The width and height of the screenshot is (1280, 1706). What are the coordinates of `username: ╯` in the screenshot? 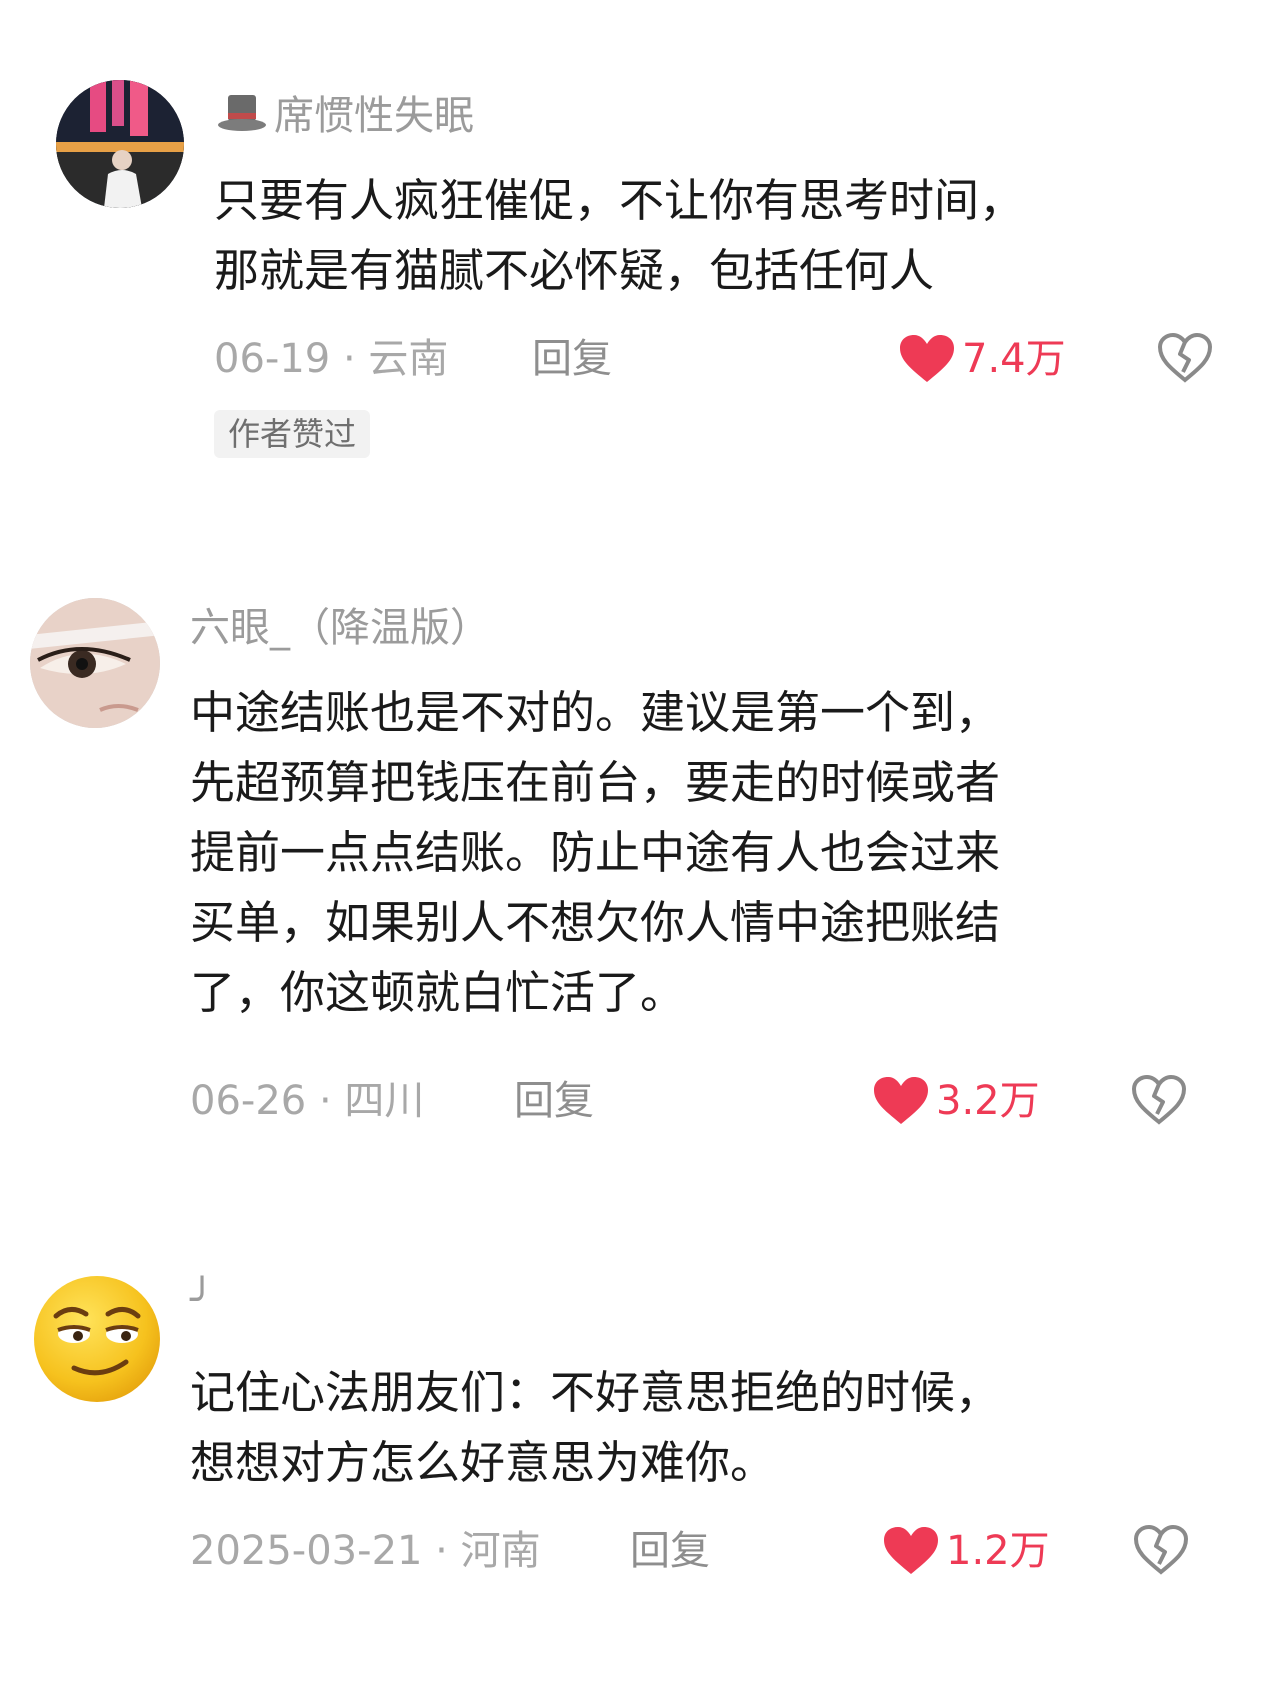 It's located at (202, 1300).